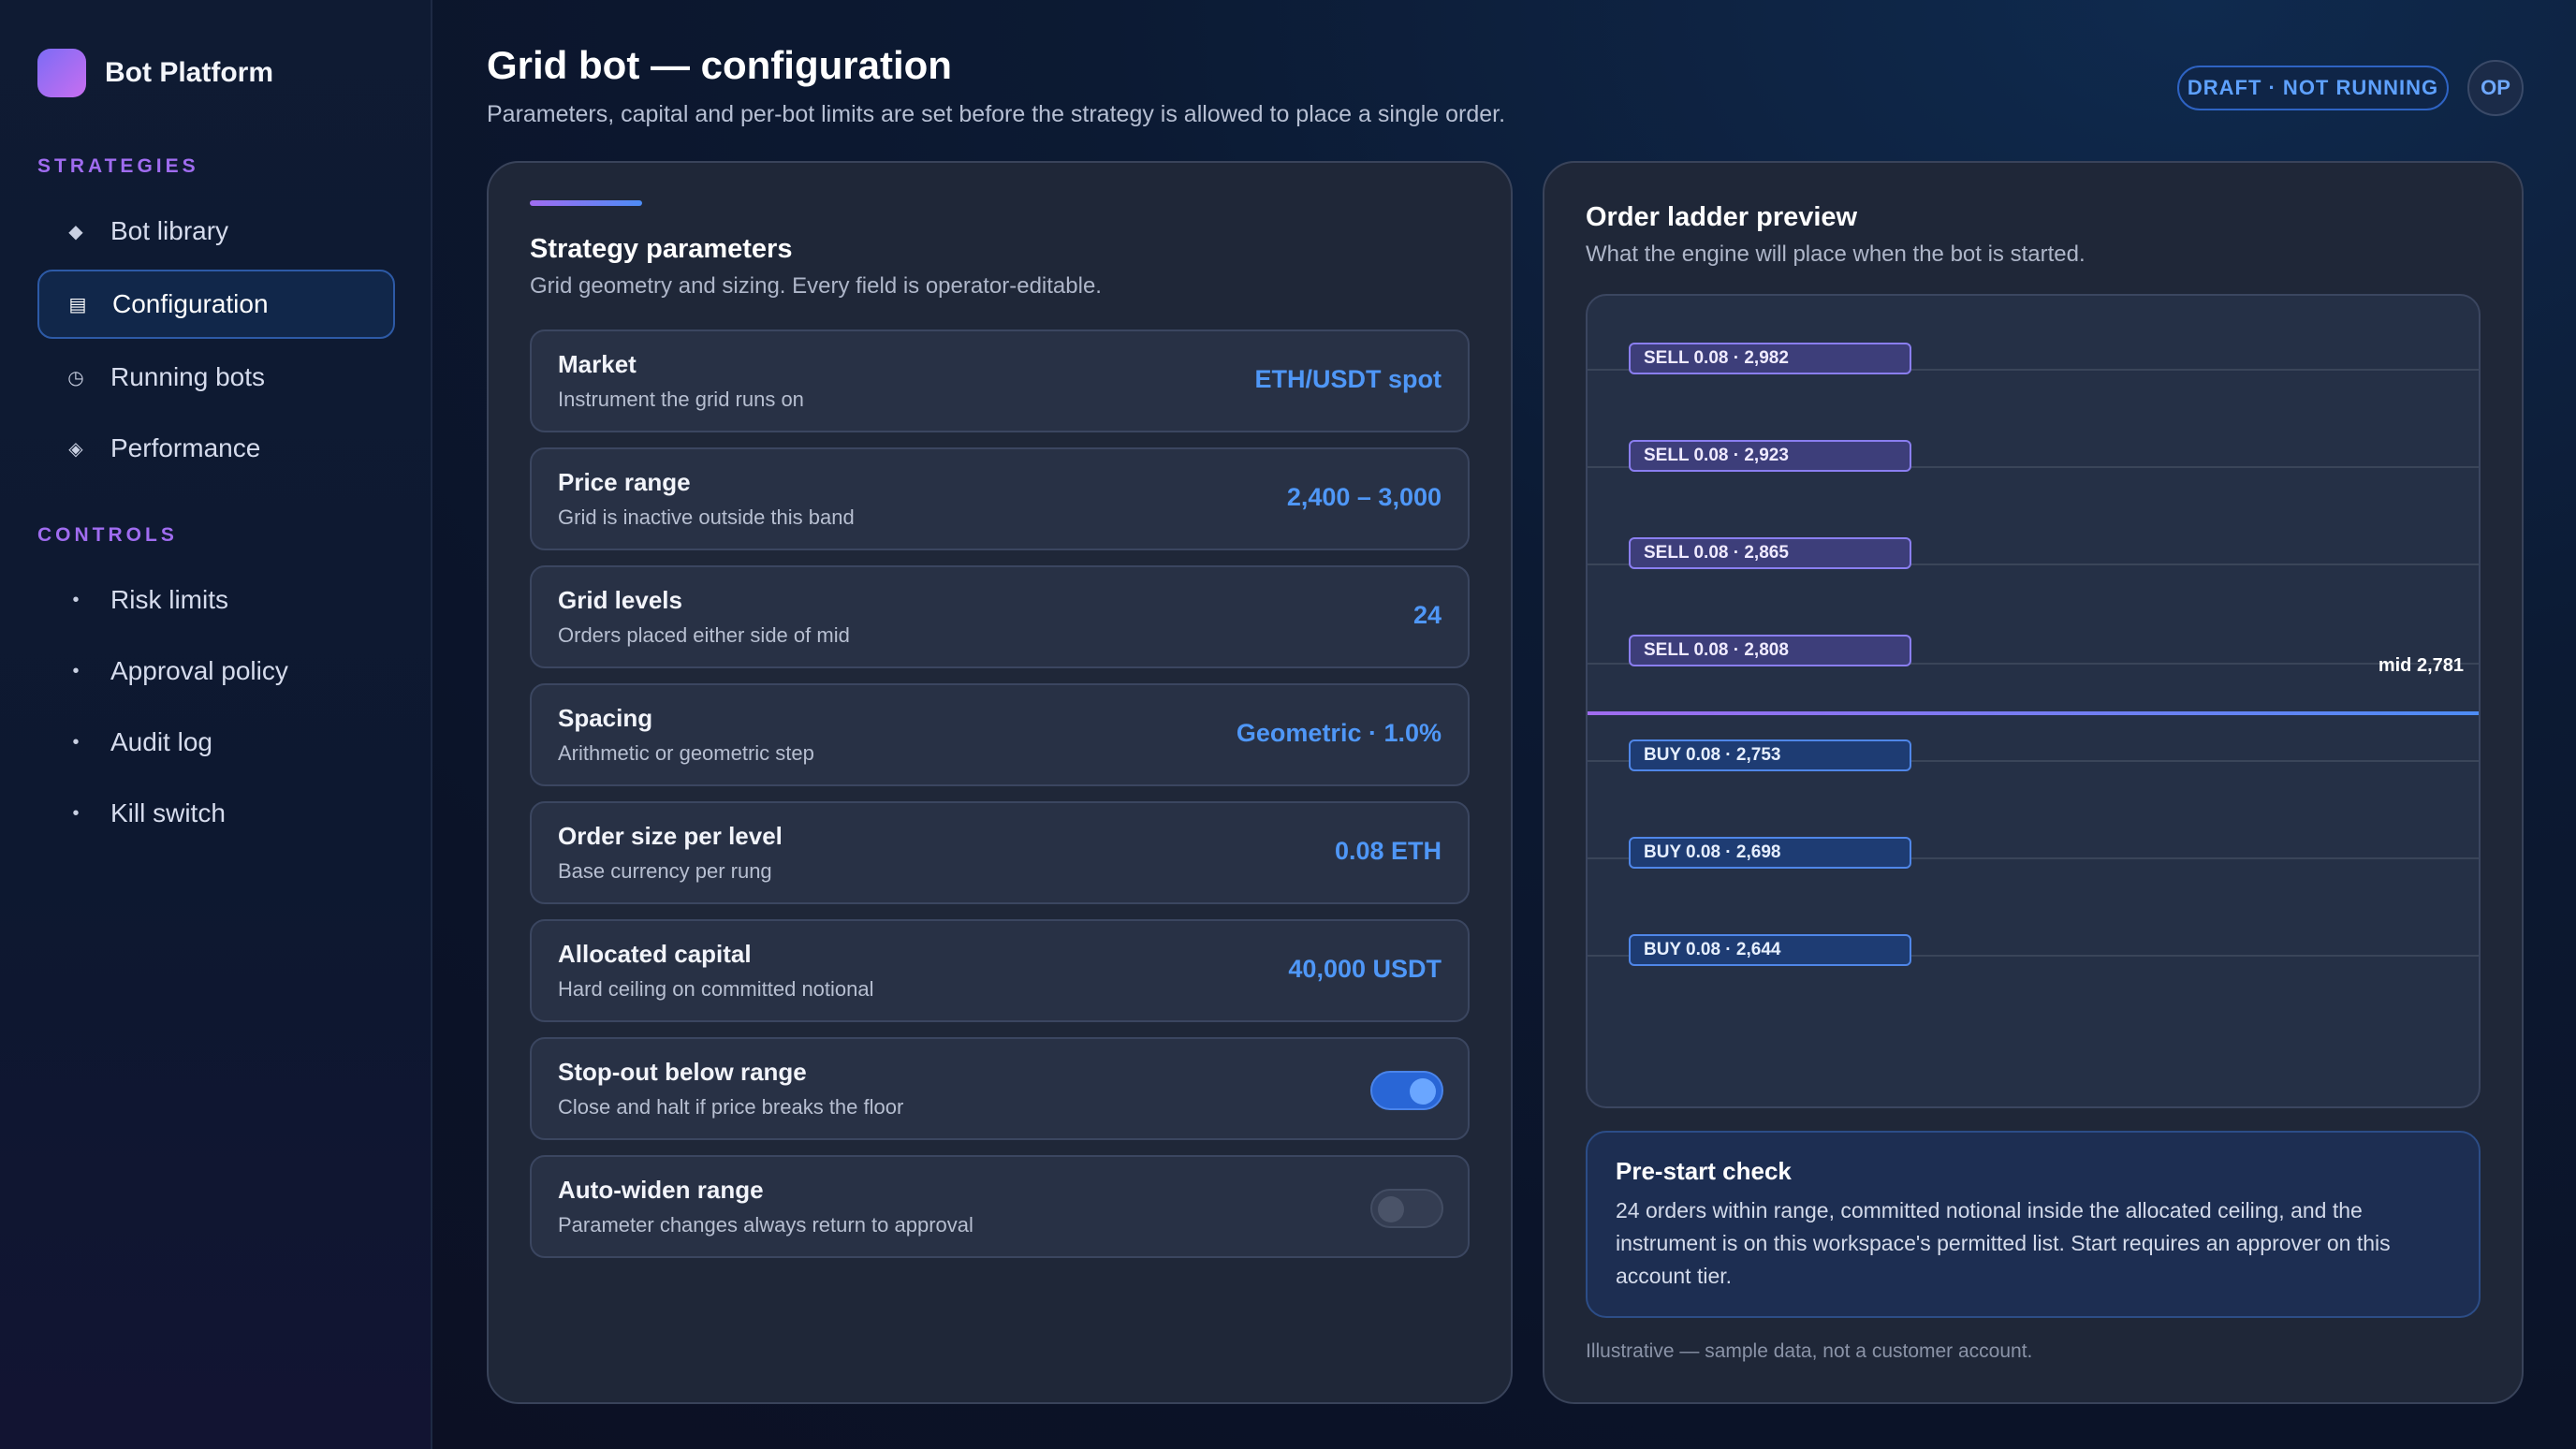 This screenshot has width=2576, height=1449. I want to click on sidebar-item-performance: ◈ Performance, so click(216, 448).